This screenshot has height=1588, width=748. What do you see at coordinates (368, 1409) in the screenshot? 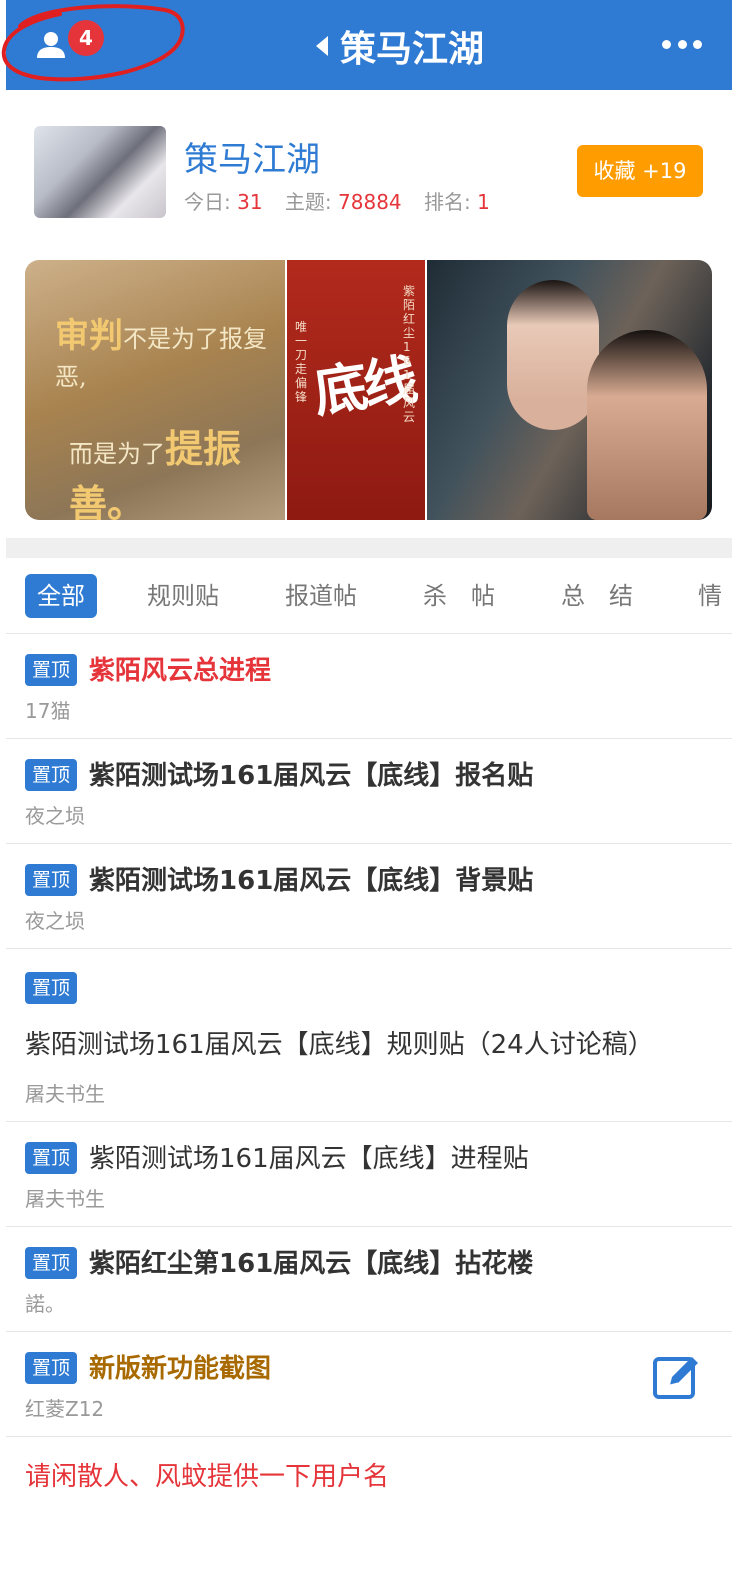
I see `thread-author: 红菱Z12` at bounding box center [368, 1409].